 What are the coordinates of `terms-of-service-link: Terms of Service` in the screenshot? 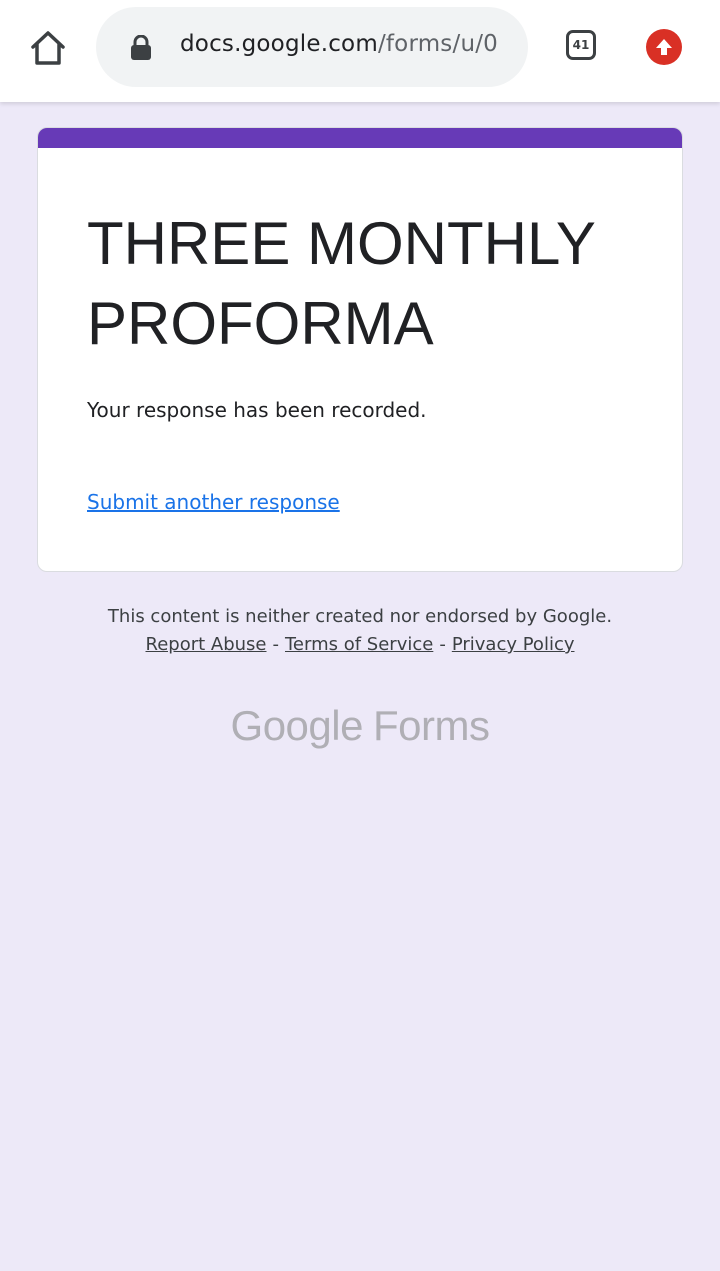 It's located at (359, 644).